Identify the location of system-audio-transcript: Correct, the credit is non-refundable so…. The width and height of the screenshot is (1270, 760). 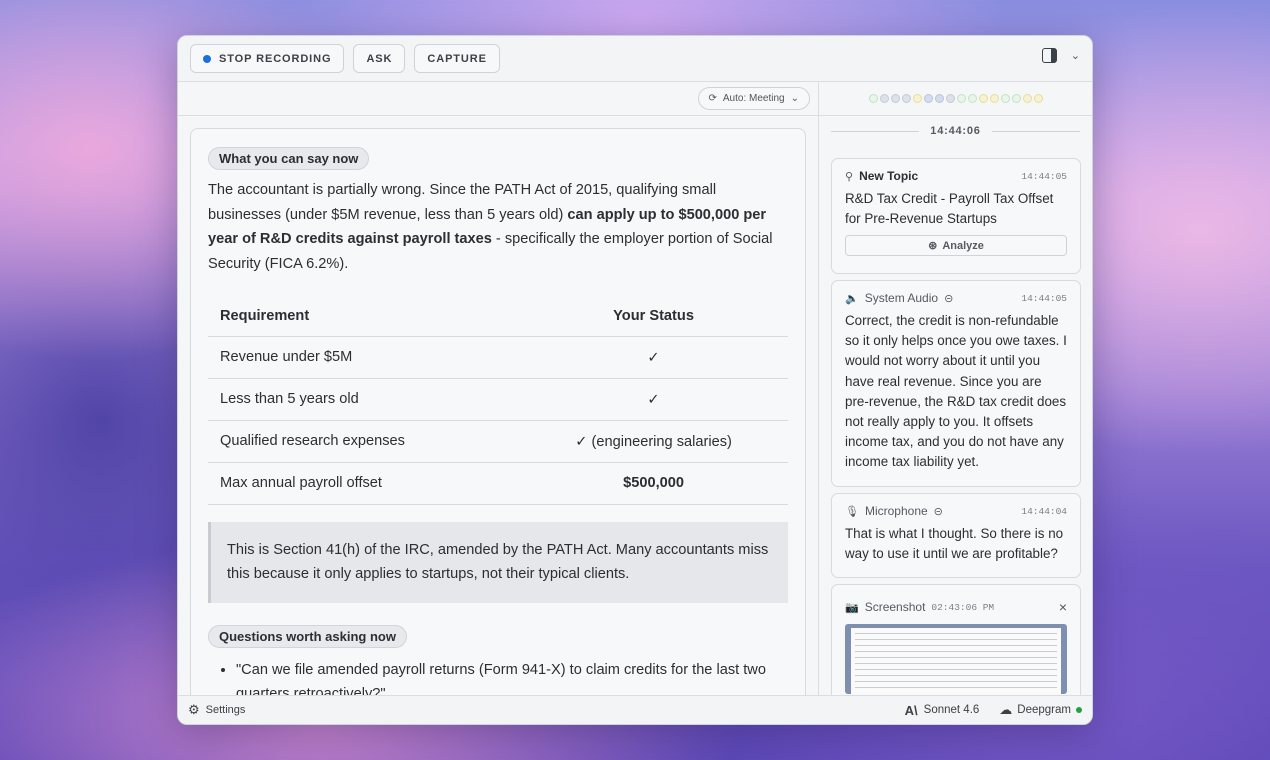
(956, 391).